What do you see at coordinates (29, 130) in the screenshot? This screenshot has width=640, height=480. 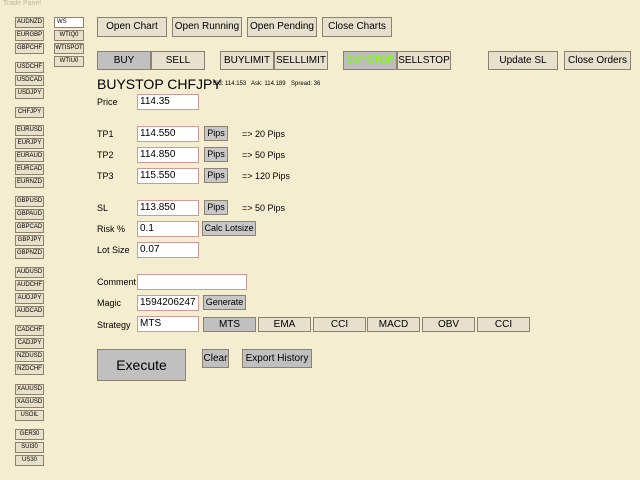 I see `symbol-button-eurusd: EURUSD` at bounding box center [29, 130].